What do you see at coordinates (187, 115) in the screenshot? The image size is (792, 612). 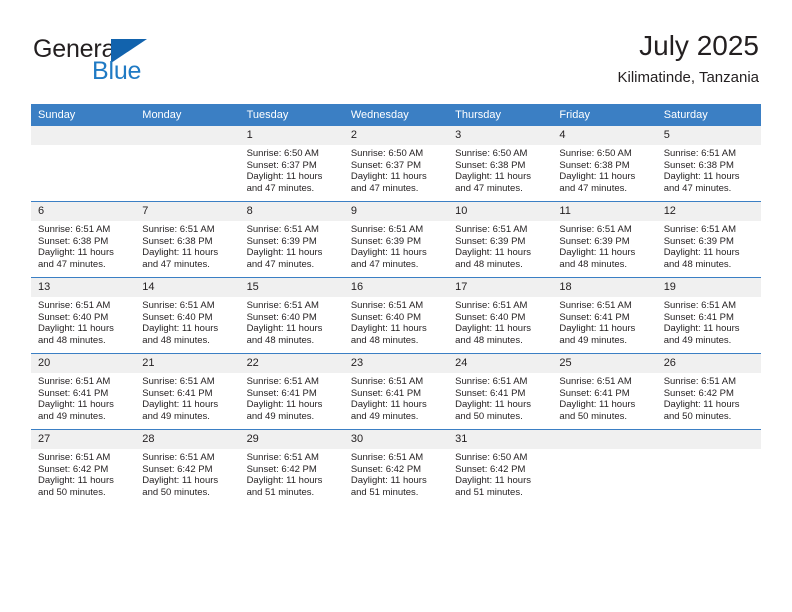 I see `weekday-header-monday: Monday` at bounding box center [187, 115].